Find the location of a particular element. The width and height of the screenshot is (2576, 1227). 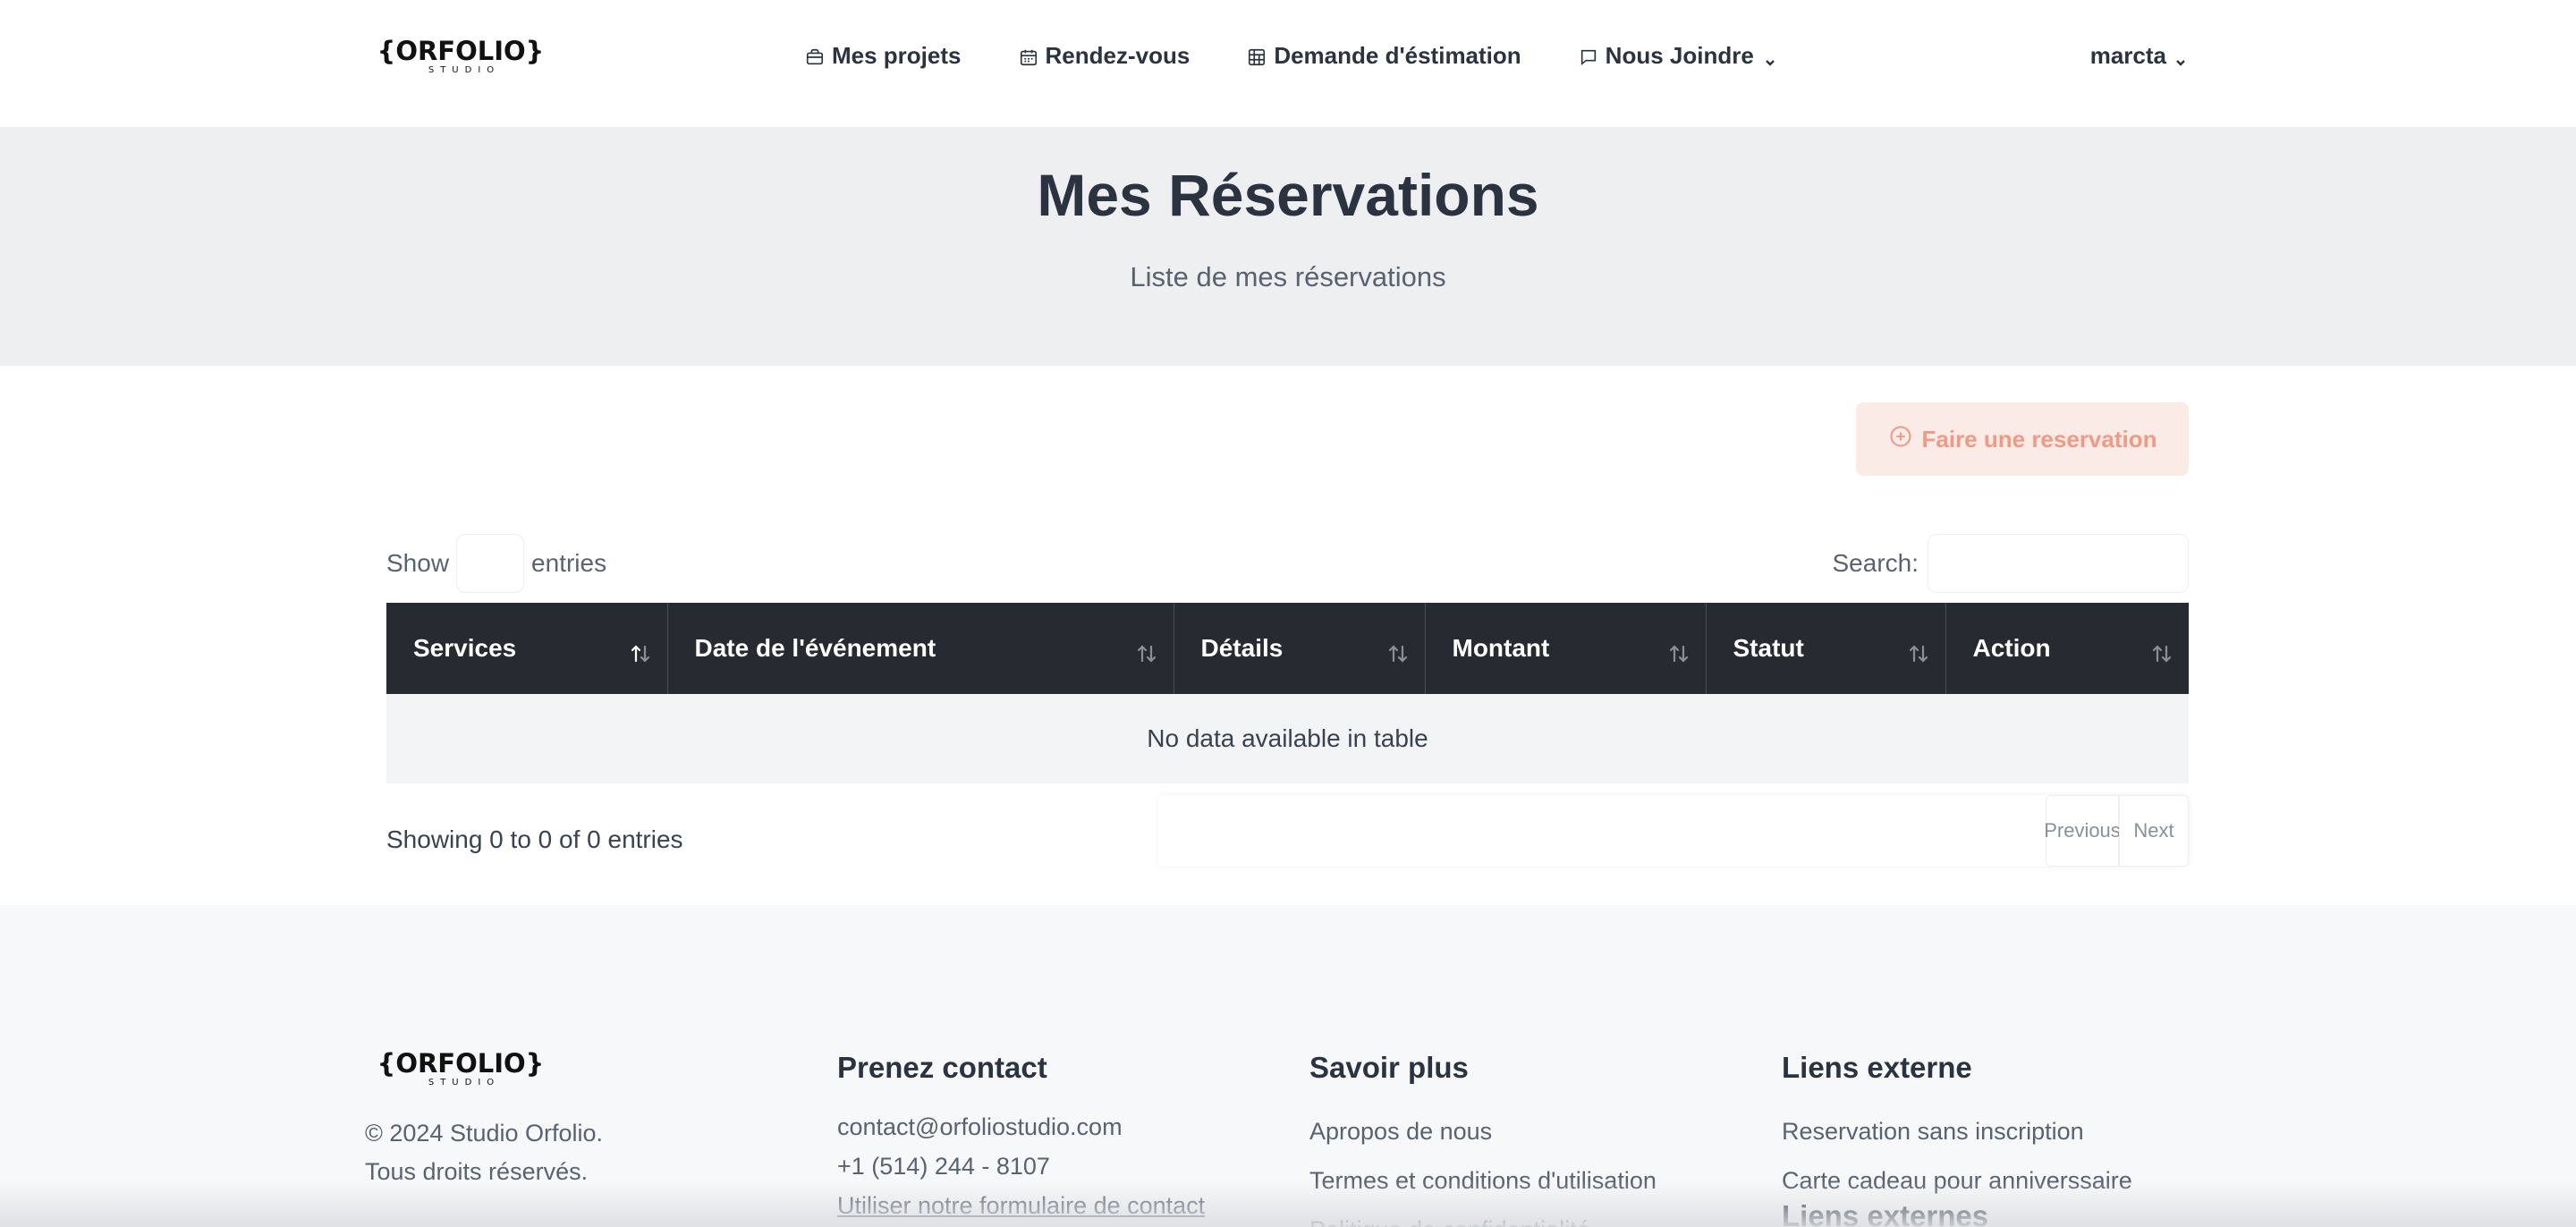

column-header-date: Date de l'événement is located at coordinates (920, 648).